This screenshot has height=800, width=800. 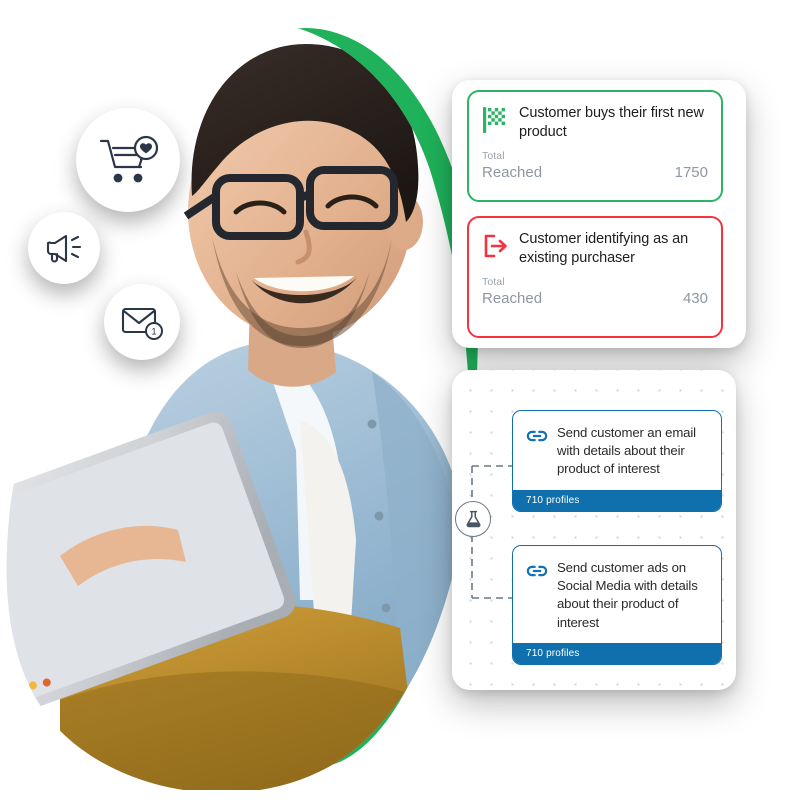 I want to click on trigger-header: Customer buys their first new product, so click(x=595, y=123).